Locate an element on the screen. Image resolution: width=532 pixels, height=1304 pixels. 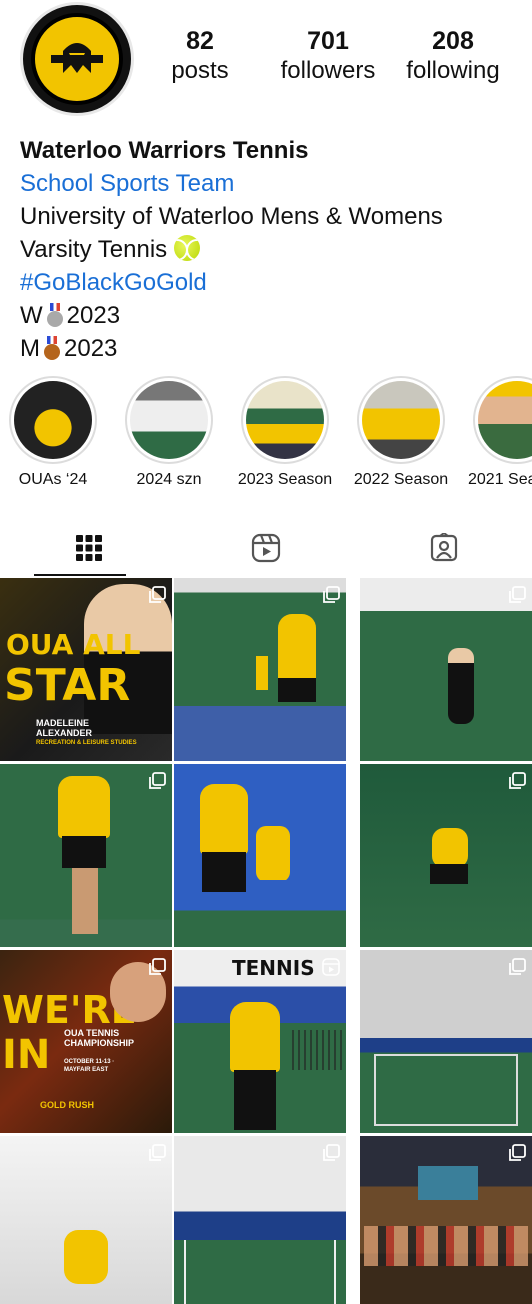
player-skirt is located at coordinates (449, 874).